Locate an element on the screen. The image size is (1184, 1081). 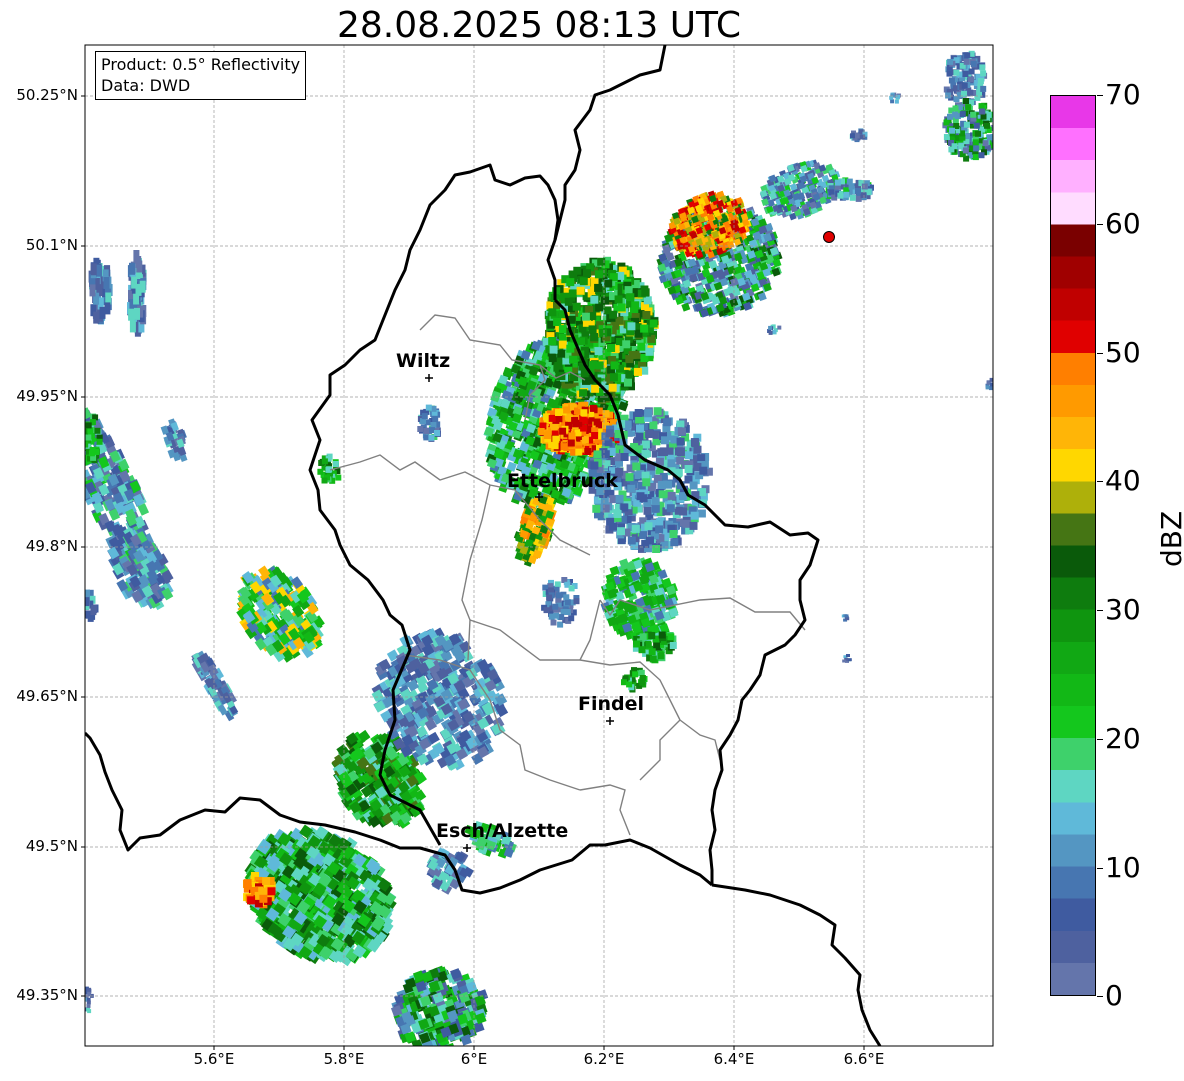
colorbar-label: 70 is located at coordinates (1123, 94).